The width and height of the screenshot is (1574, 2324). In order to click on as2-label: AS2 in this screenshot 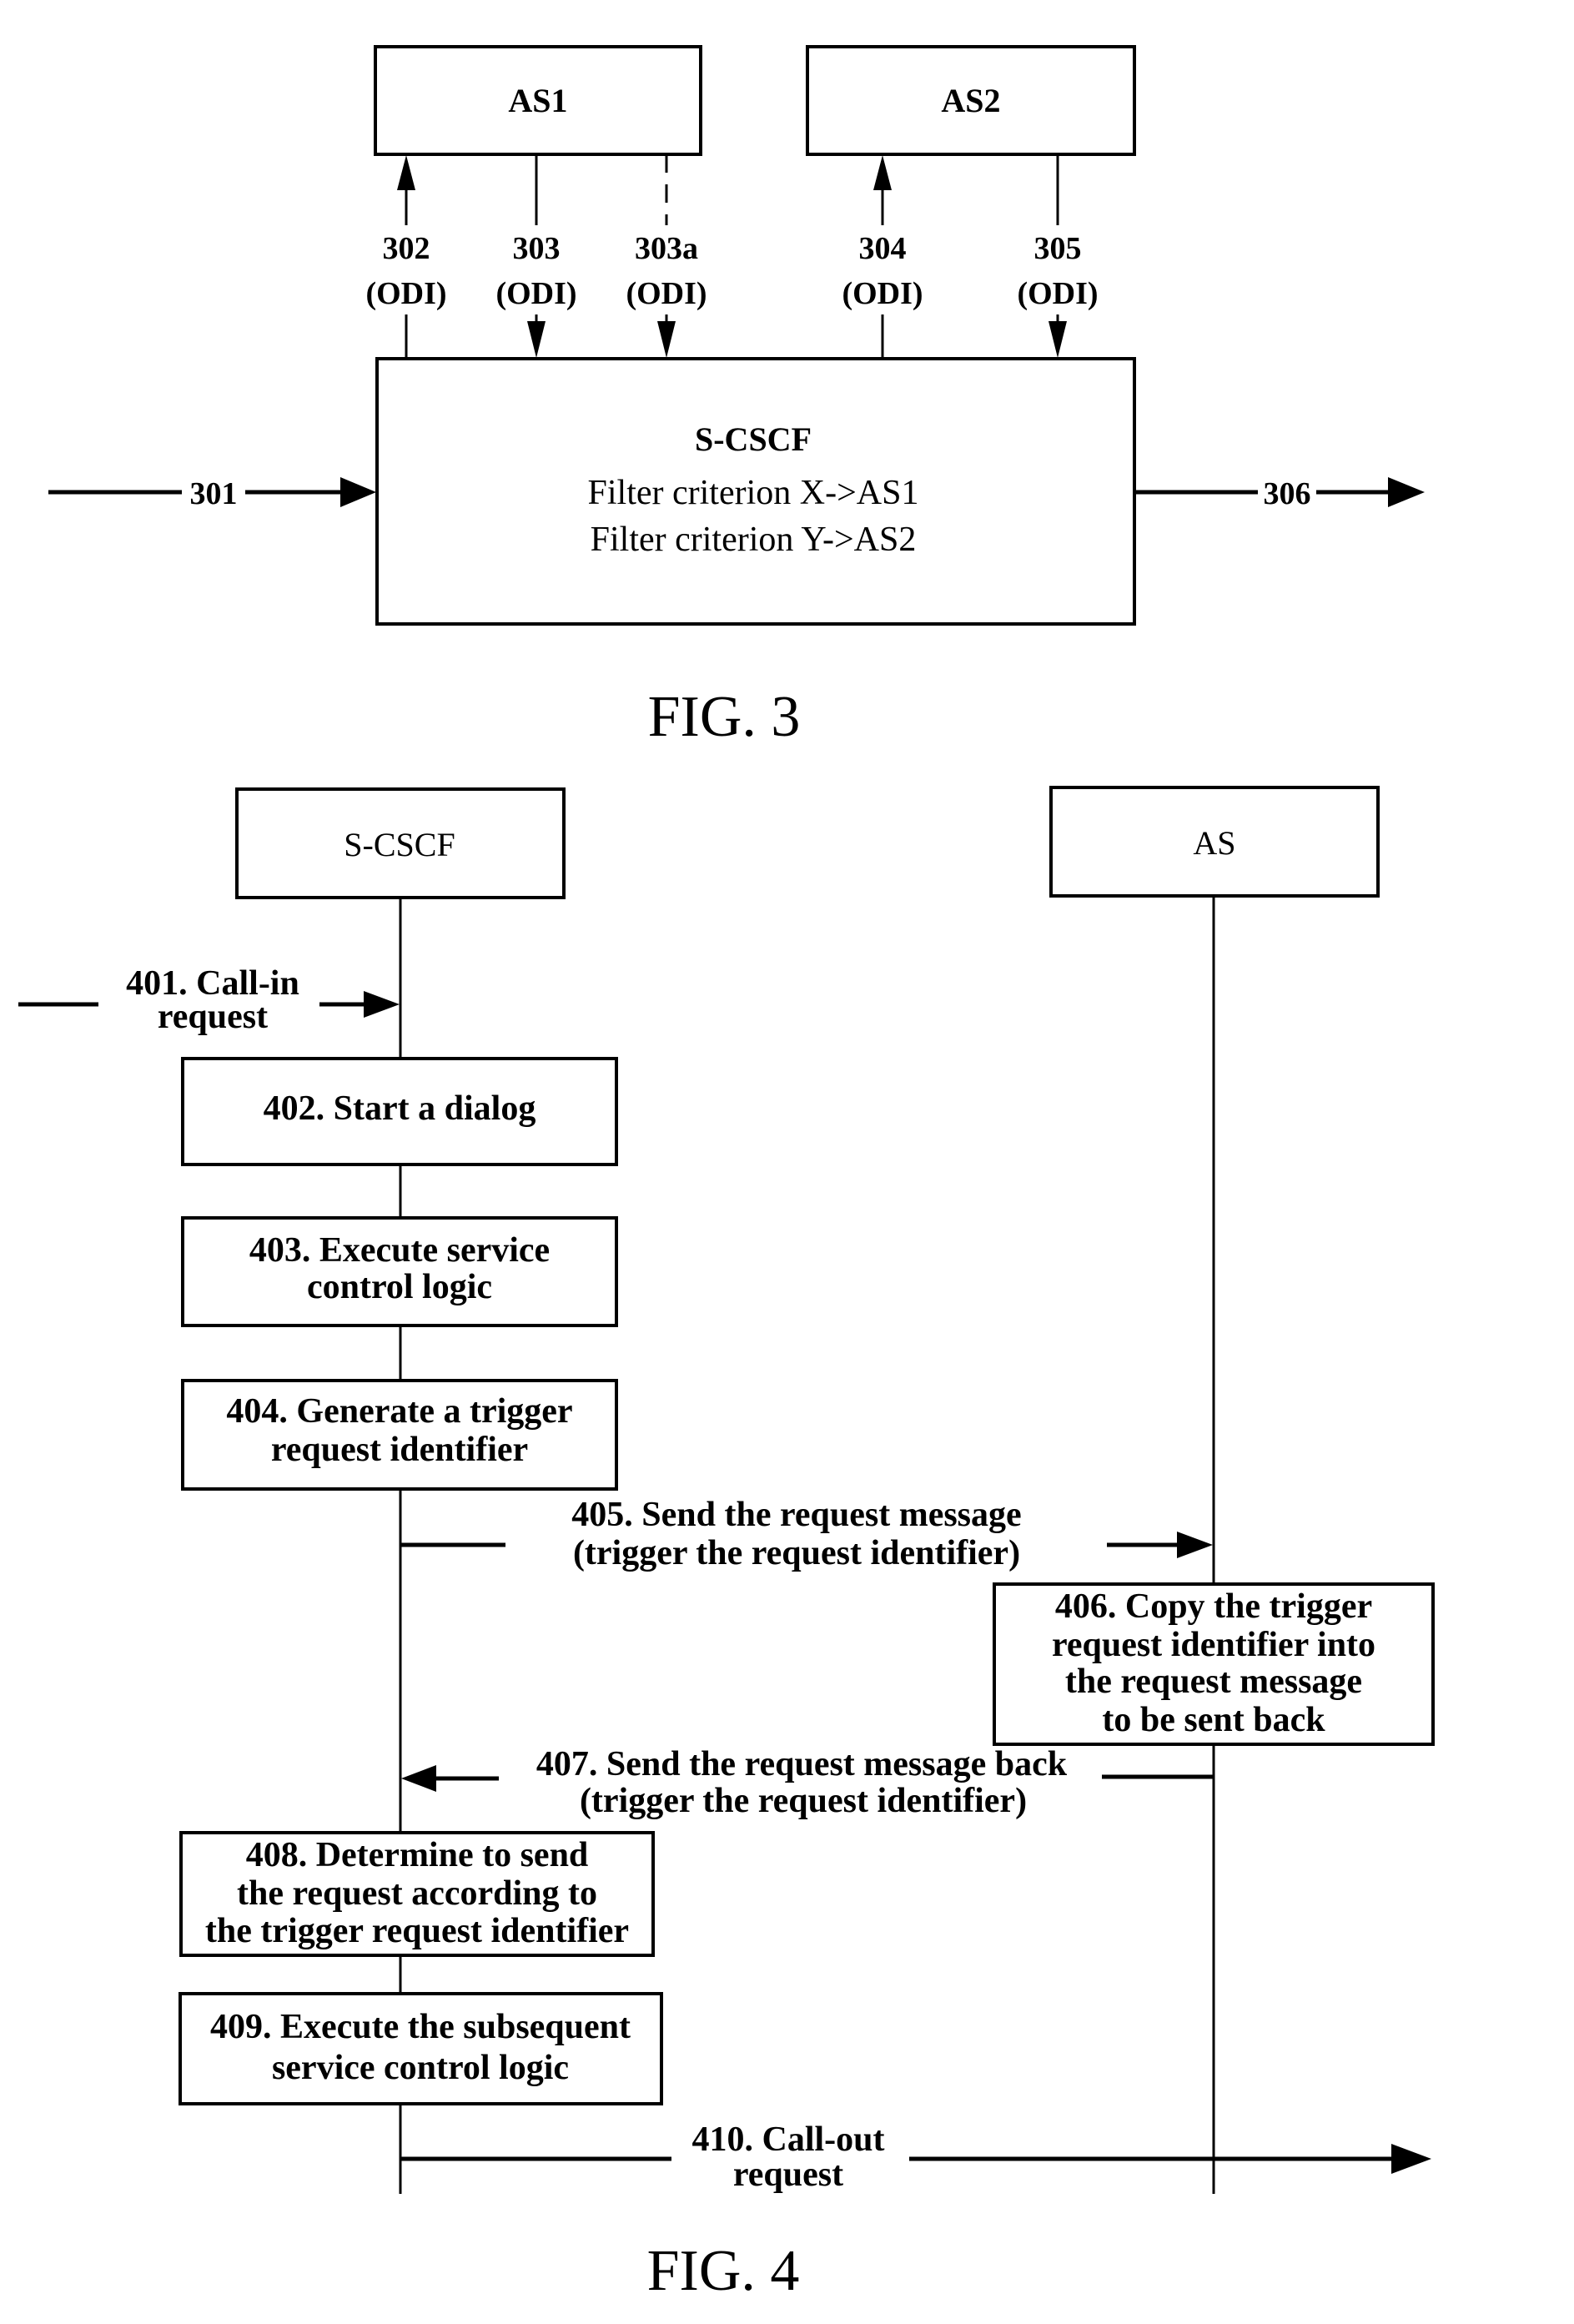, I will do `click(970, 100)`.